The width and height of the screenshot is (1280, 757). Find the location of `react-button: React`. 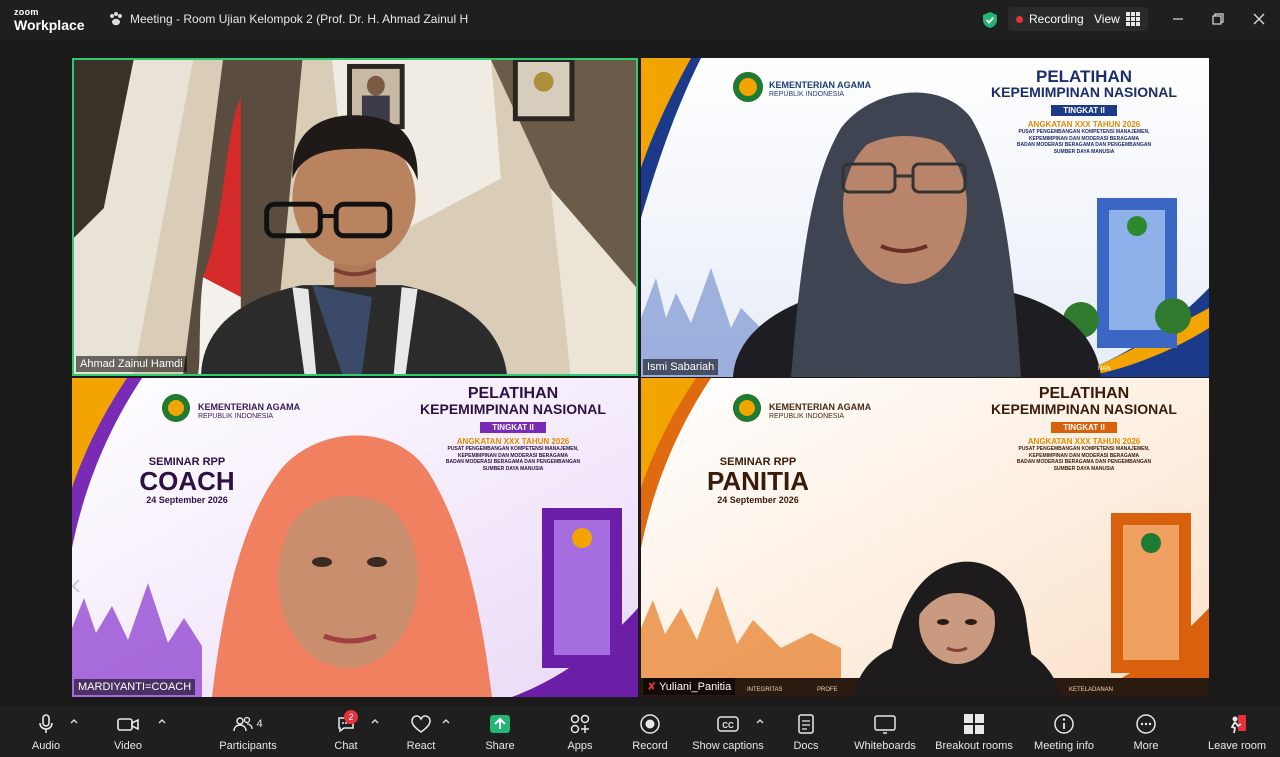

react-button: React is located at coordinates (421, 732).